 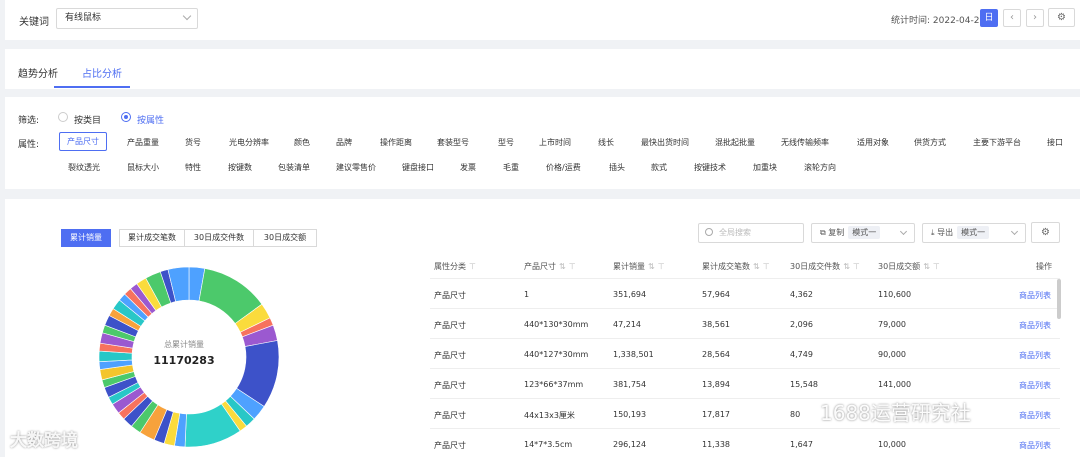 I want to click on donut-center-label: 总累计销量, so click(x=184, y=344).